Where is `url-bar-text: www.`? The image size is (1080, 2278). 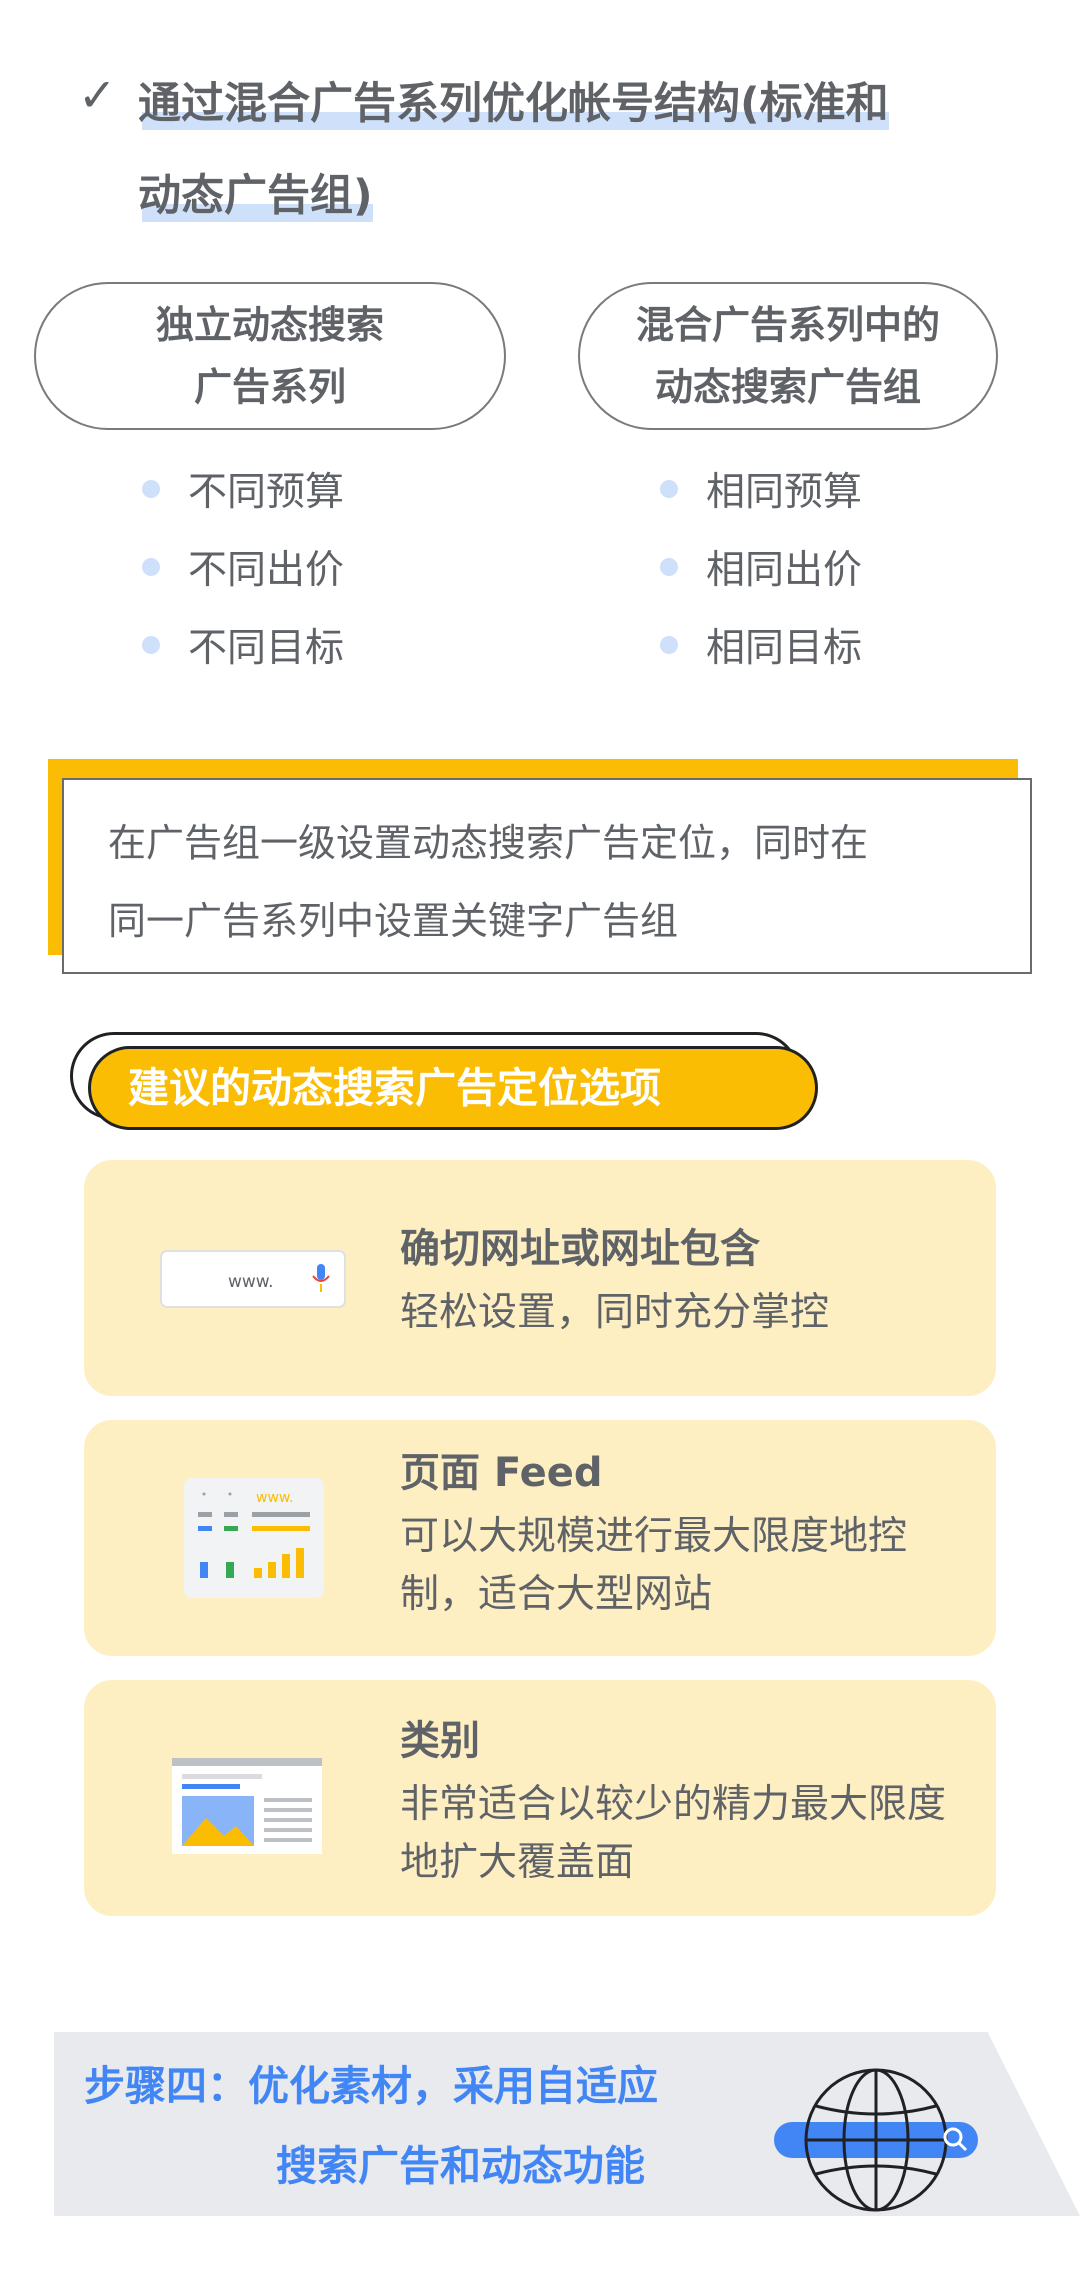 url-bar-text: www. is located at coordinates (251, 1282).